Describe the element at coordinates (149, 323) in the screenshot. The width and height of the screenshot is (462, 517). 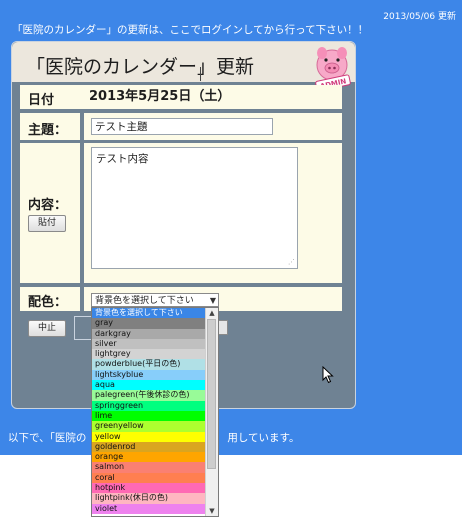
I see `dropdown-option: gray` at that location.